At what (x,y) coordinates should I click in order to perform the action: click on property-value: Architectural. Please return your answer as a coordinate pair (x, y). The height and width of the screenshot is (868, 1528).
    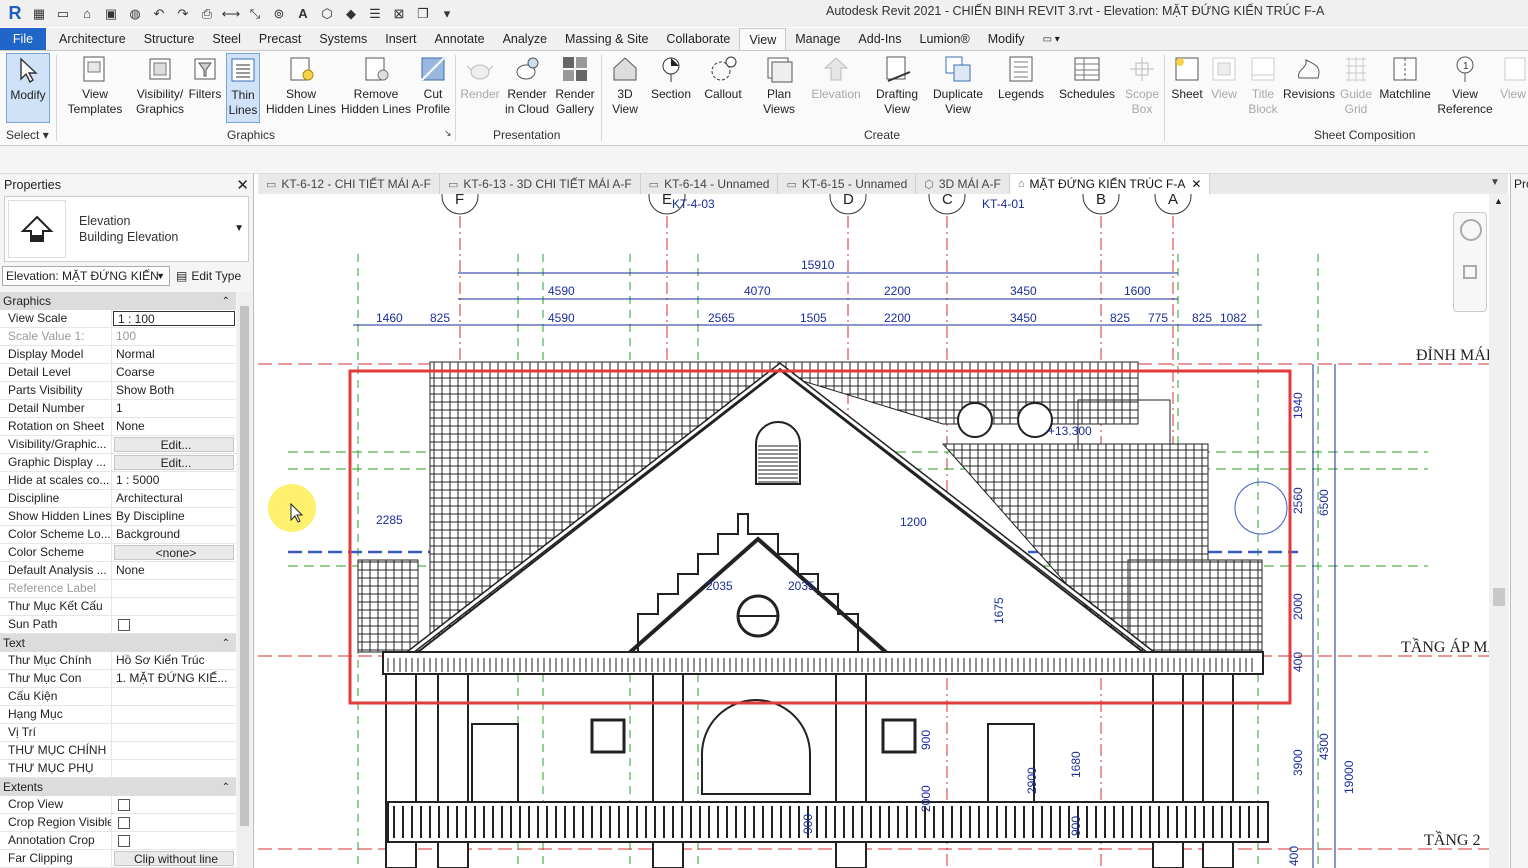
    Looking at the image, I should click on (174, 498).